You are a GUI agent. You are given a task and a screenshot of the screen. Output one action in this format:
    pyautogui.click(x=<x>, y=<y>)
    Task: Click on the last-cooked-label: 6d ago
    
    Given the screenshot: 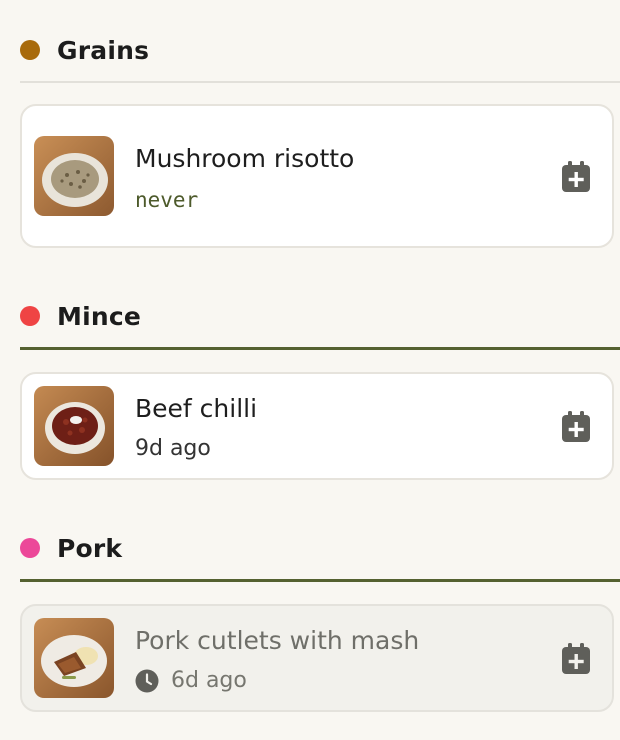 What is the action you would take?
    pyautogui.click(x=209, y=680)
    